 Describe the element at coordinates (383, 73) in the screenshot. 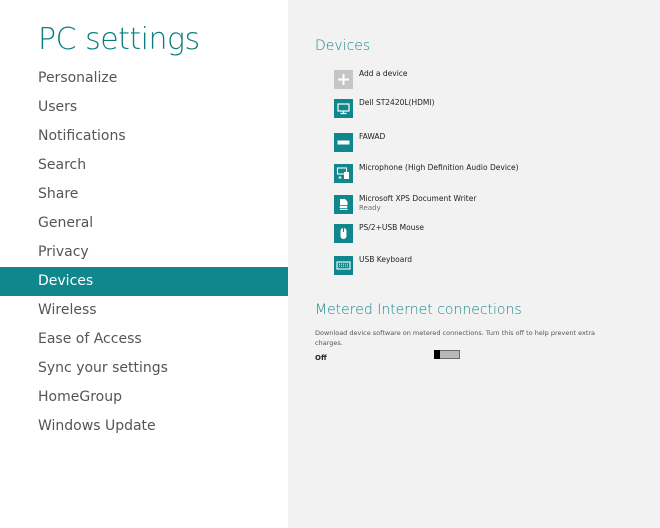

I see `device-name: Add a device` at that location.